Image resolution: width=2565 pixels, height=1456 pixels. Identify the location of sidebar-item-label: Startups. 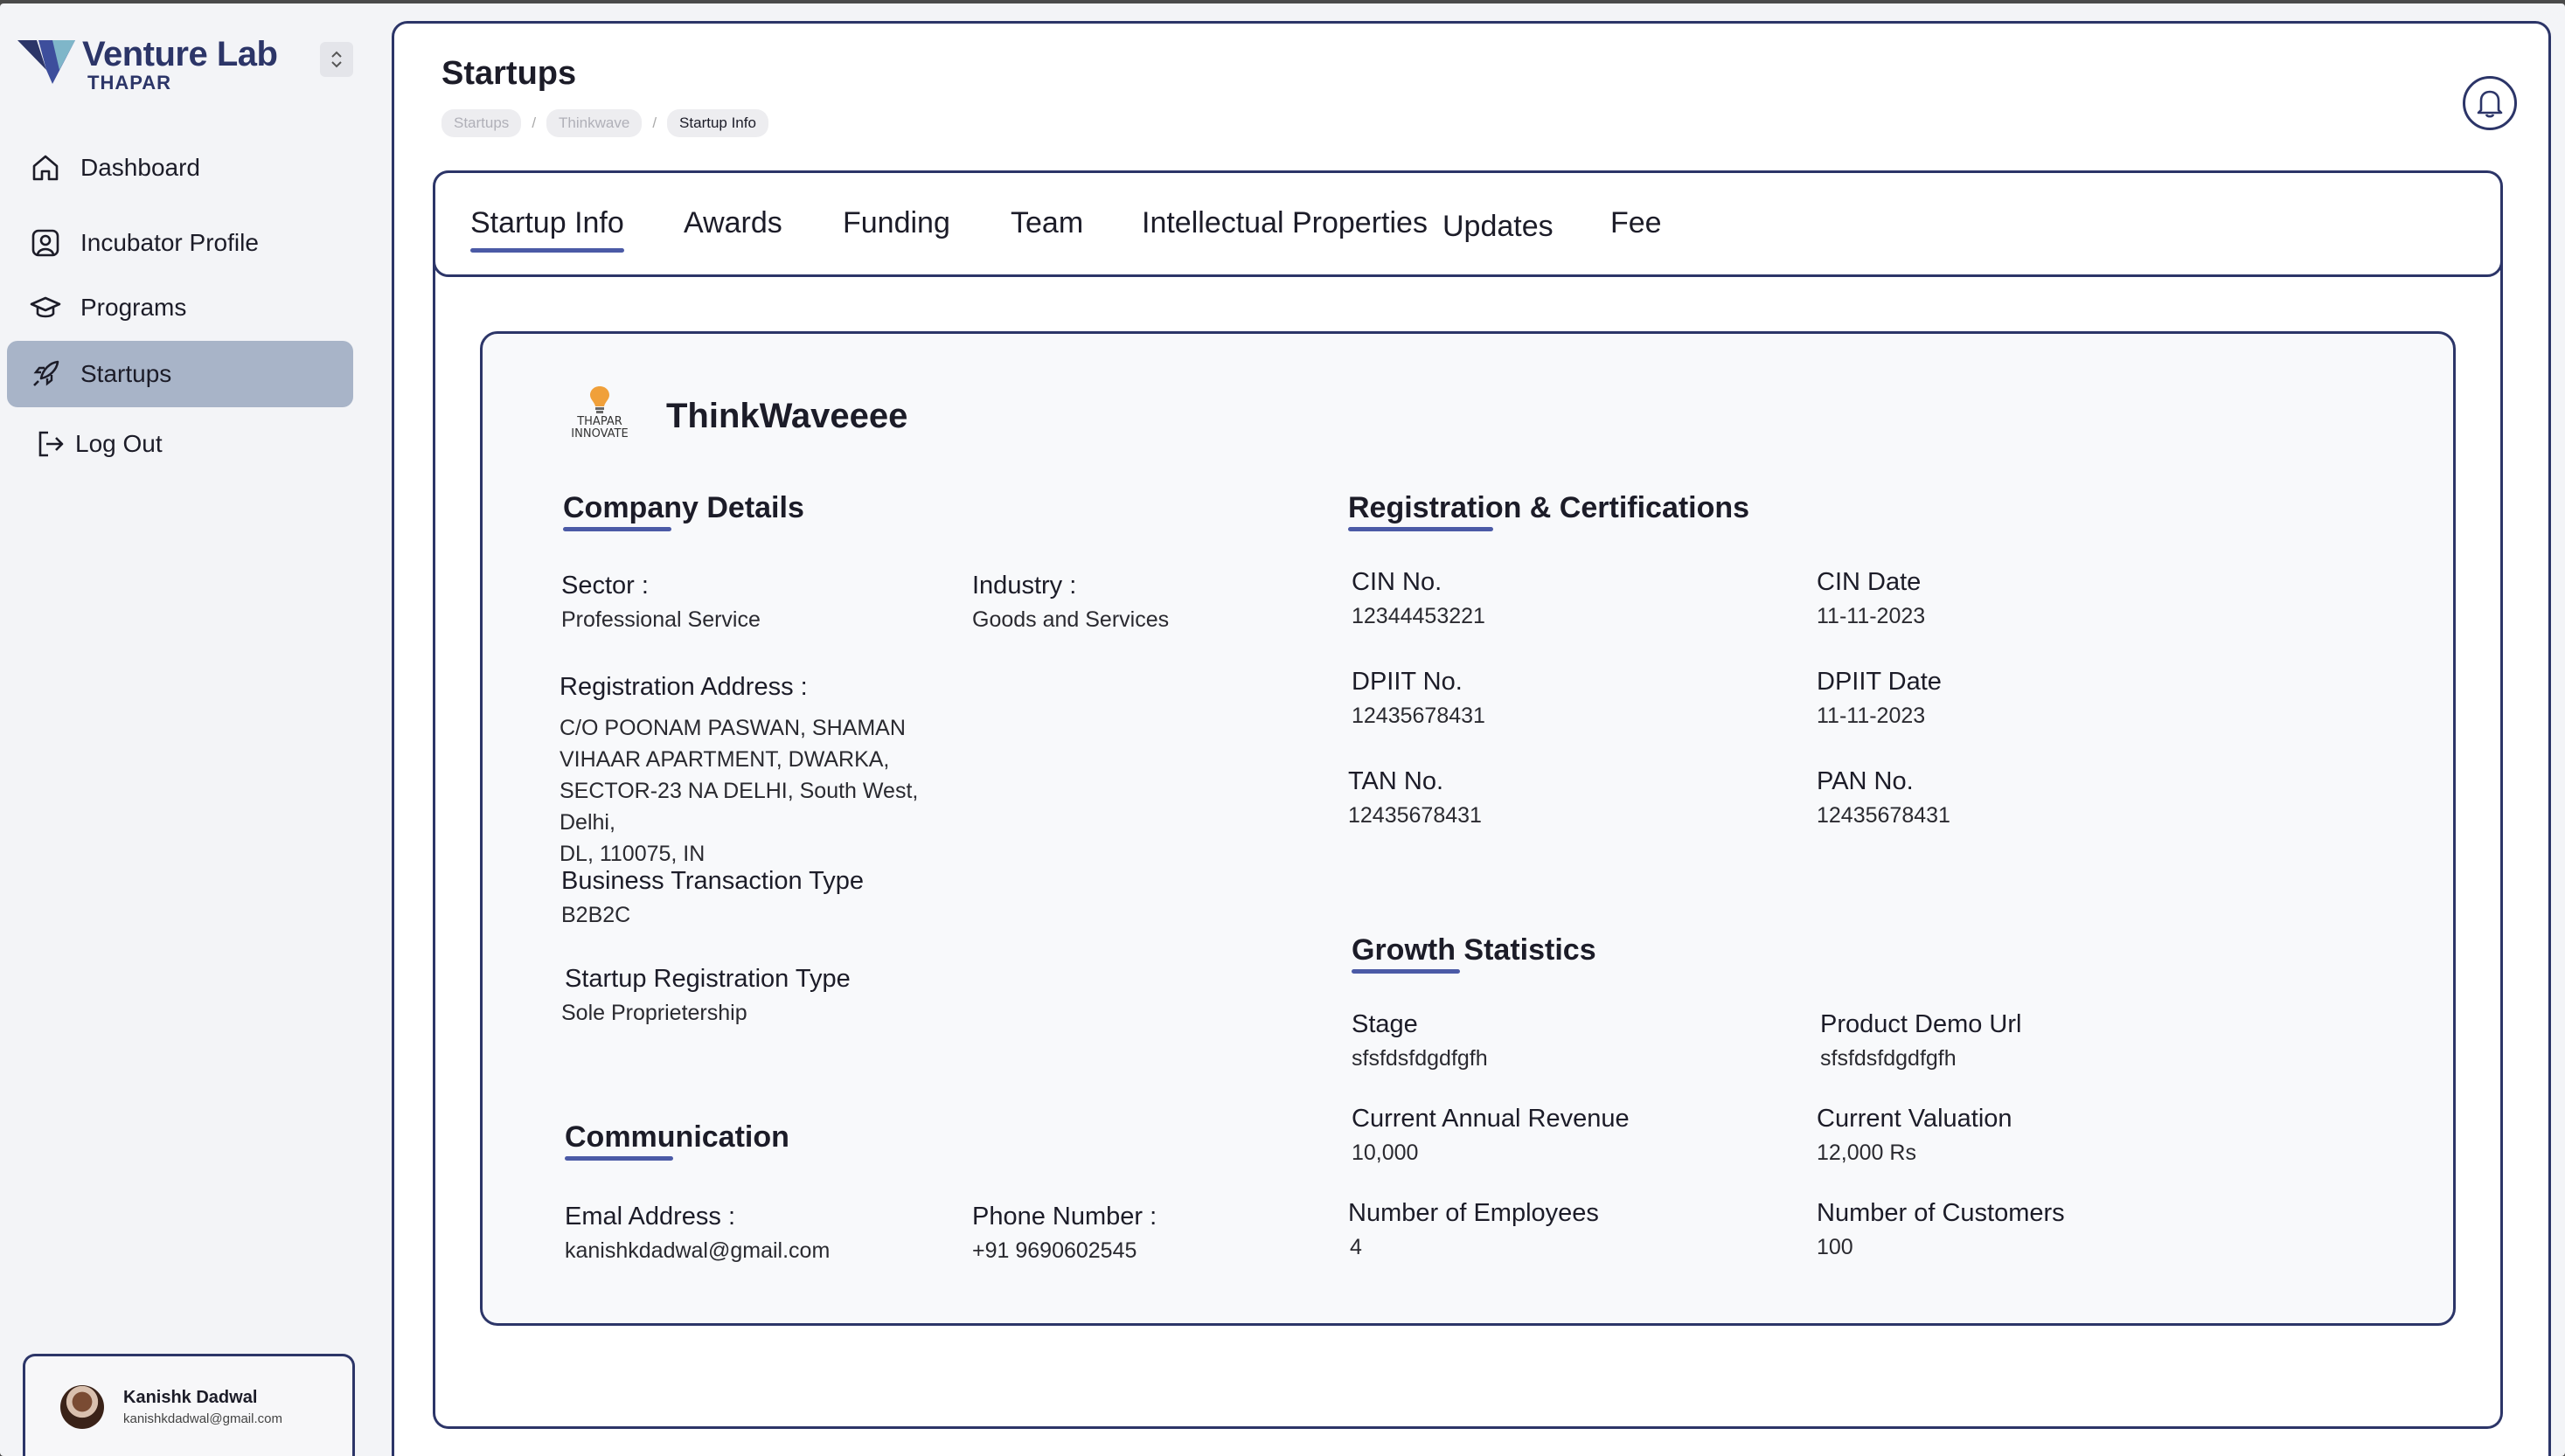
(126, 373).